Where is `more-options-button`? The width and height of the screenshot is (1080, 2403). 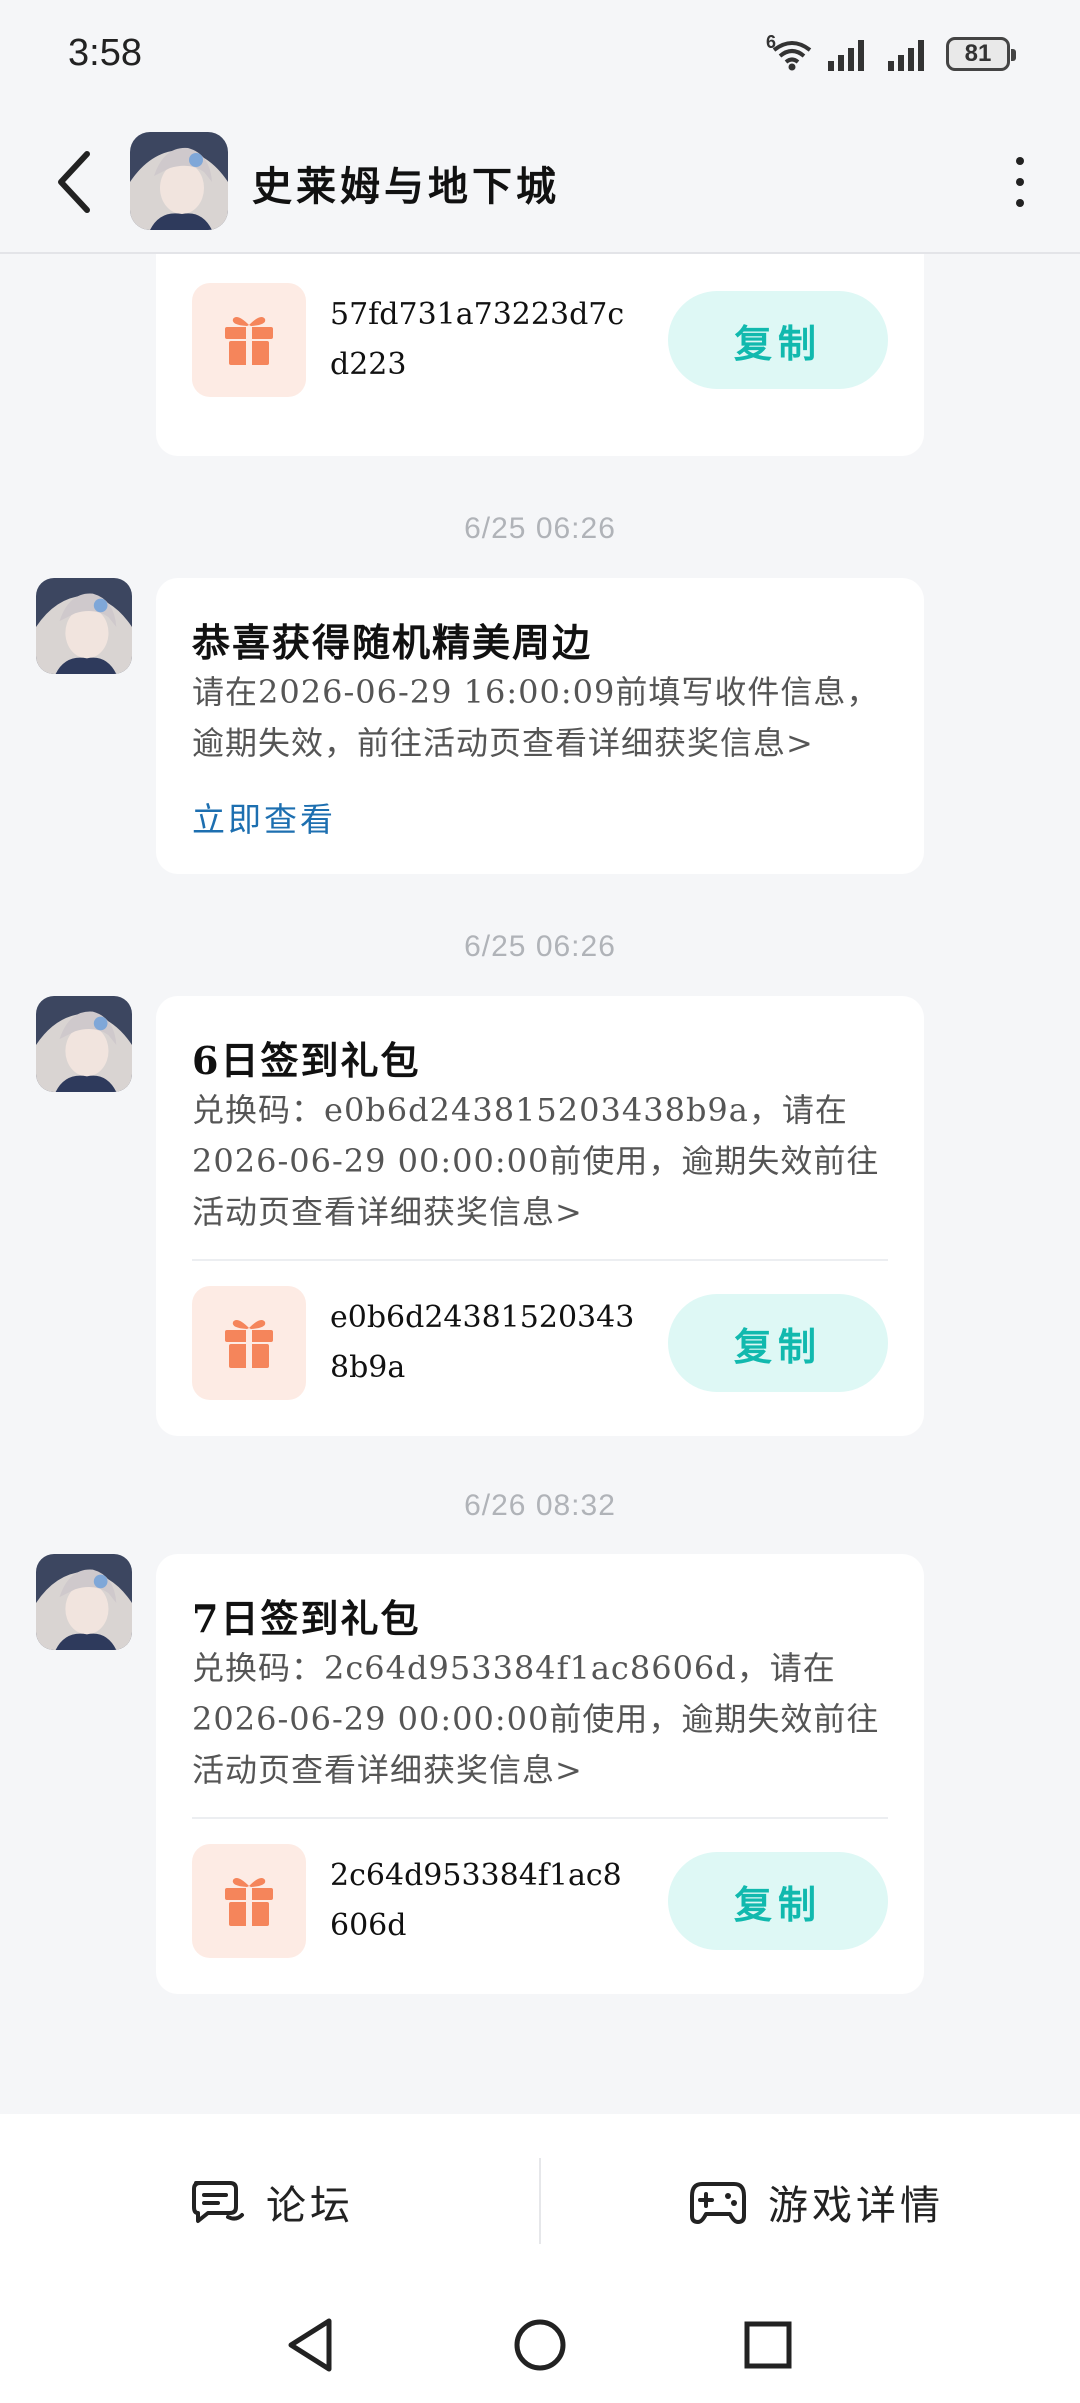
more-options-button is located at coordinates (1020, 182).